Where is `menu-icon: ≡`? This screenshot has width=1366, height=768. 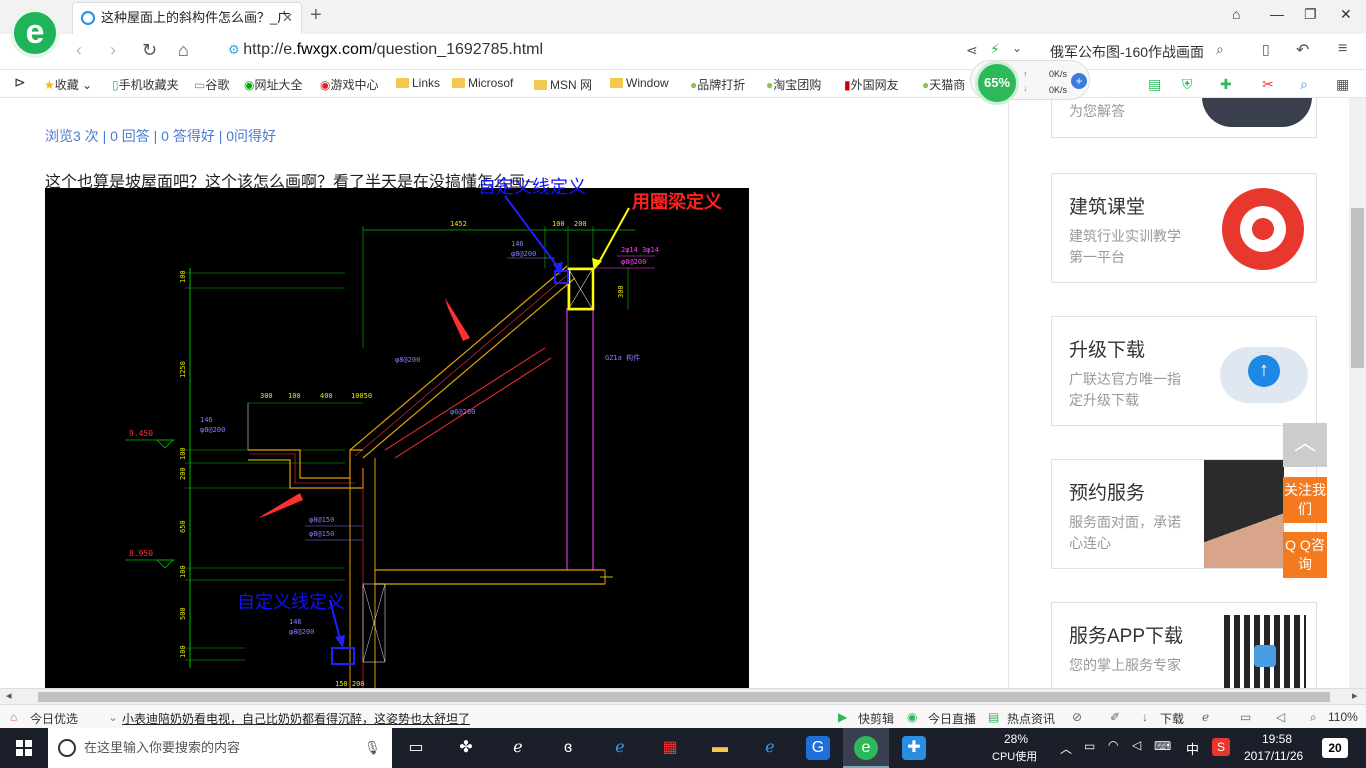
menu-icon: ≡ is located at coordinates (1342, 49).